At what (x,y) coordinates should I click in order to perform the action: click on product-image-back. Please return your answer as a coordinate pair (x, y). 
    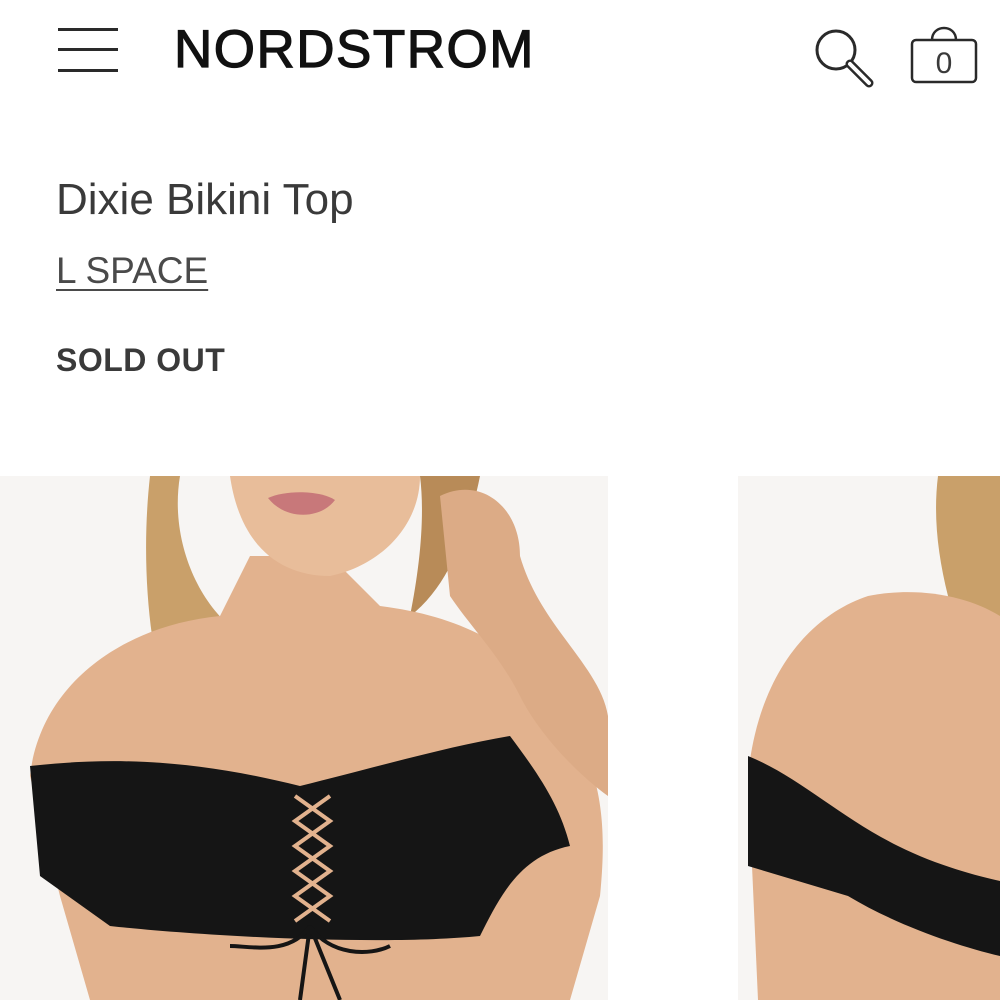
    Looking at the image, I should click on (869, 738).